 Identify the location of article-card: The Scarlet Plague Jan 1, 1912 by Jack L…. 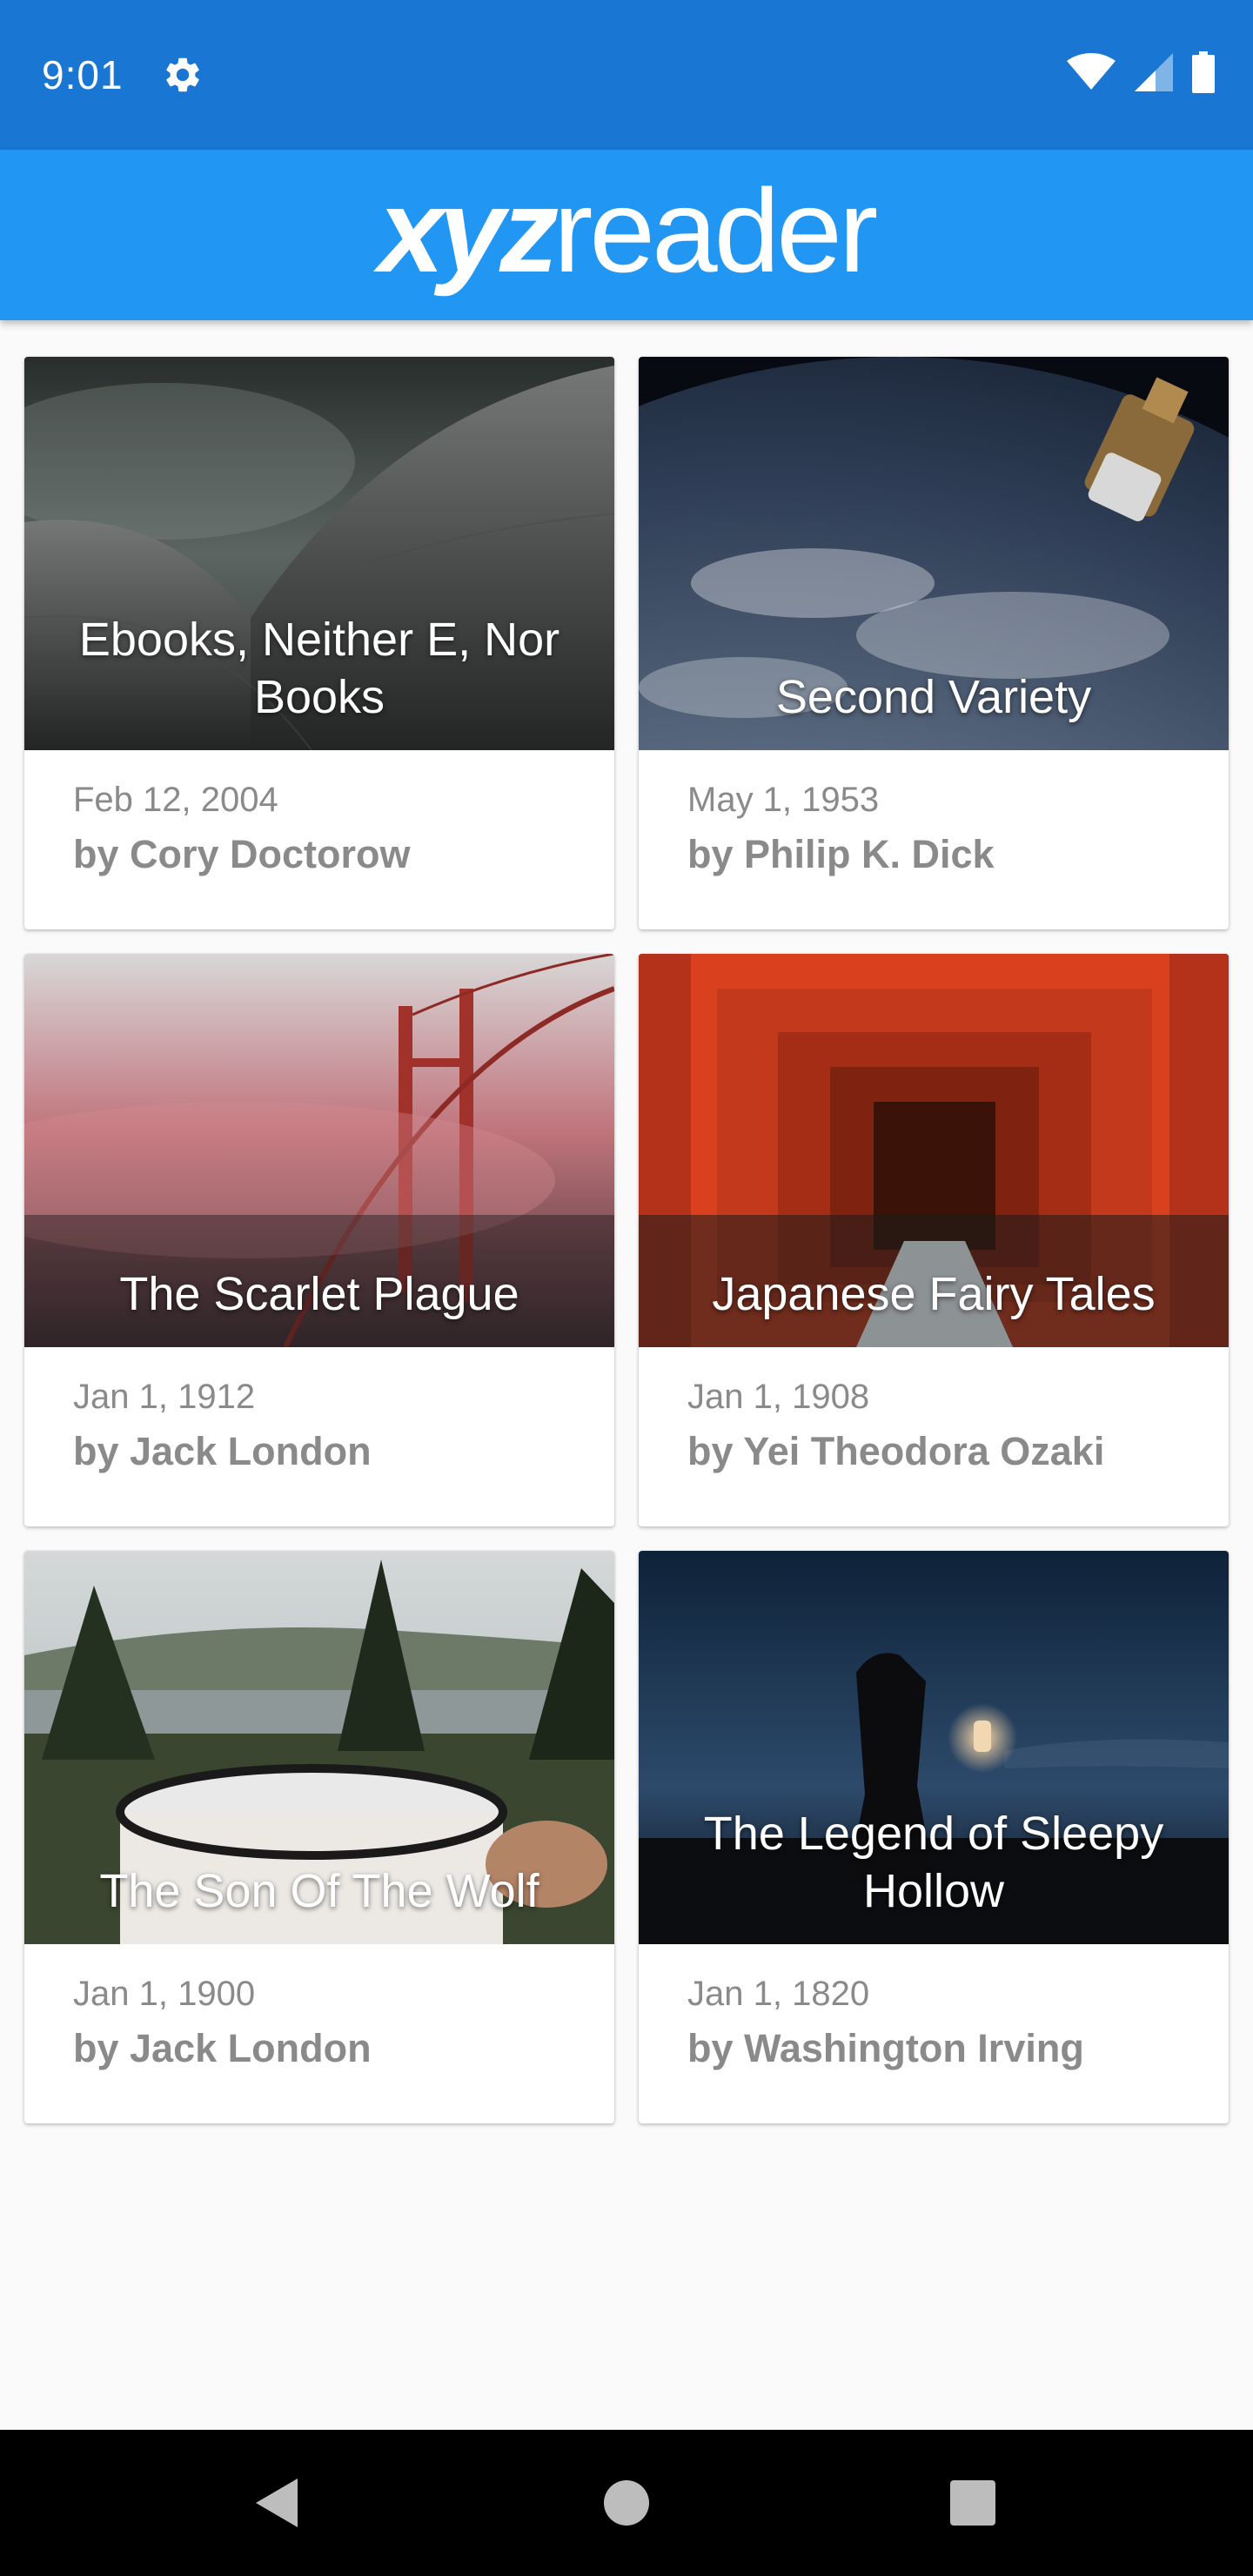
(319, 1240).